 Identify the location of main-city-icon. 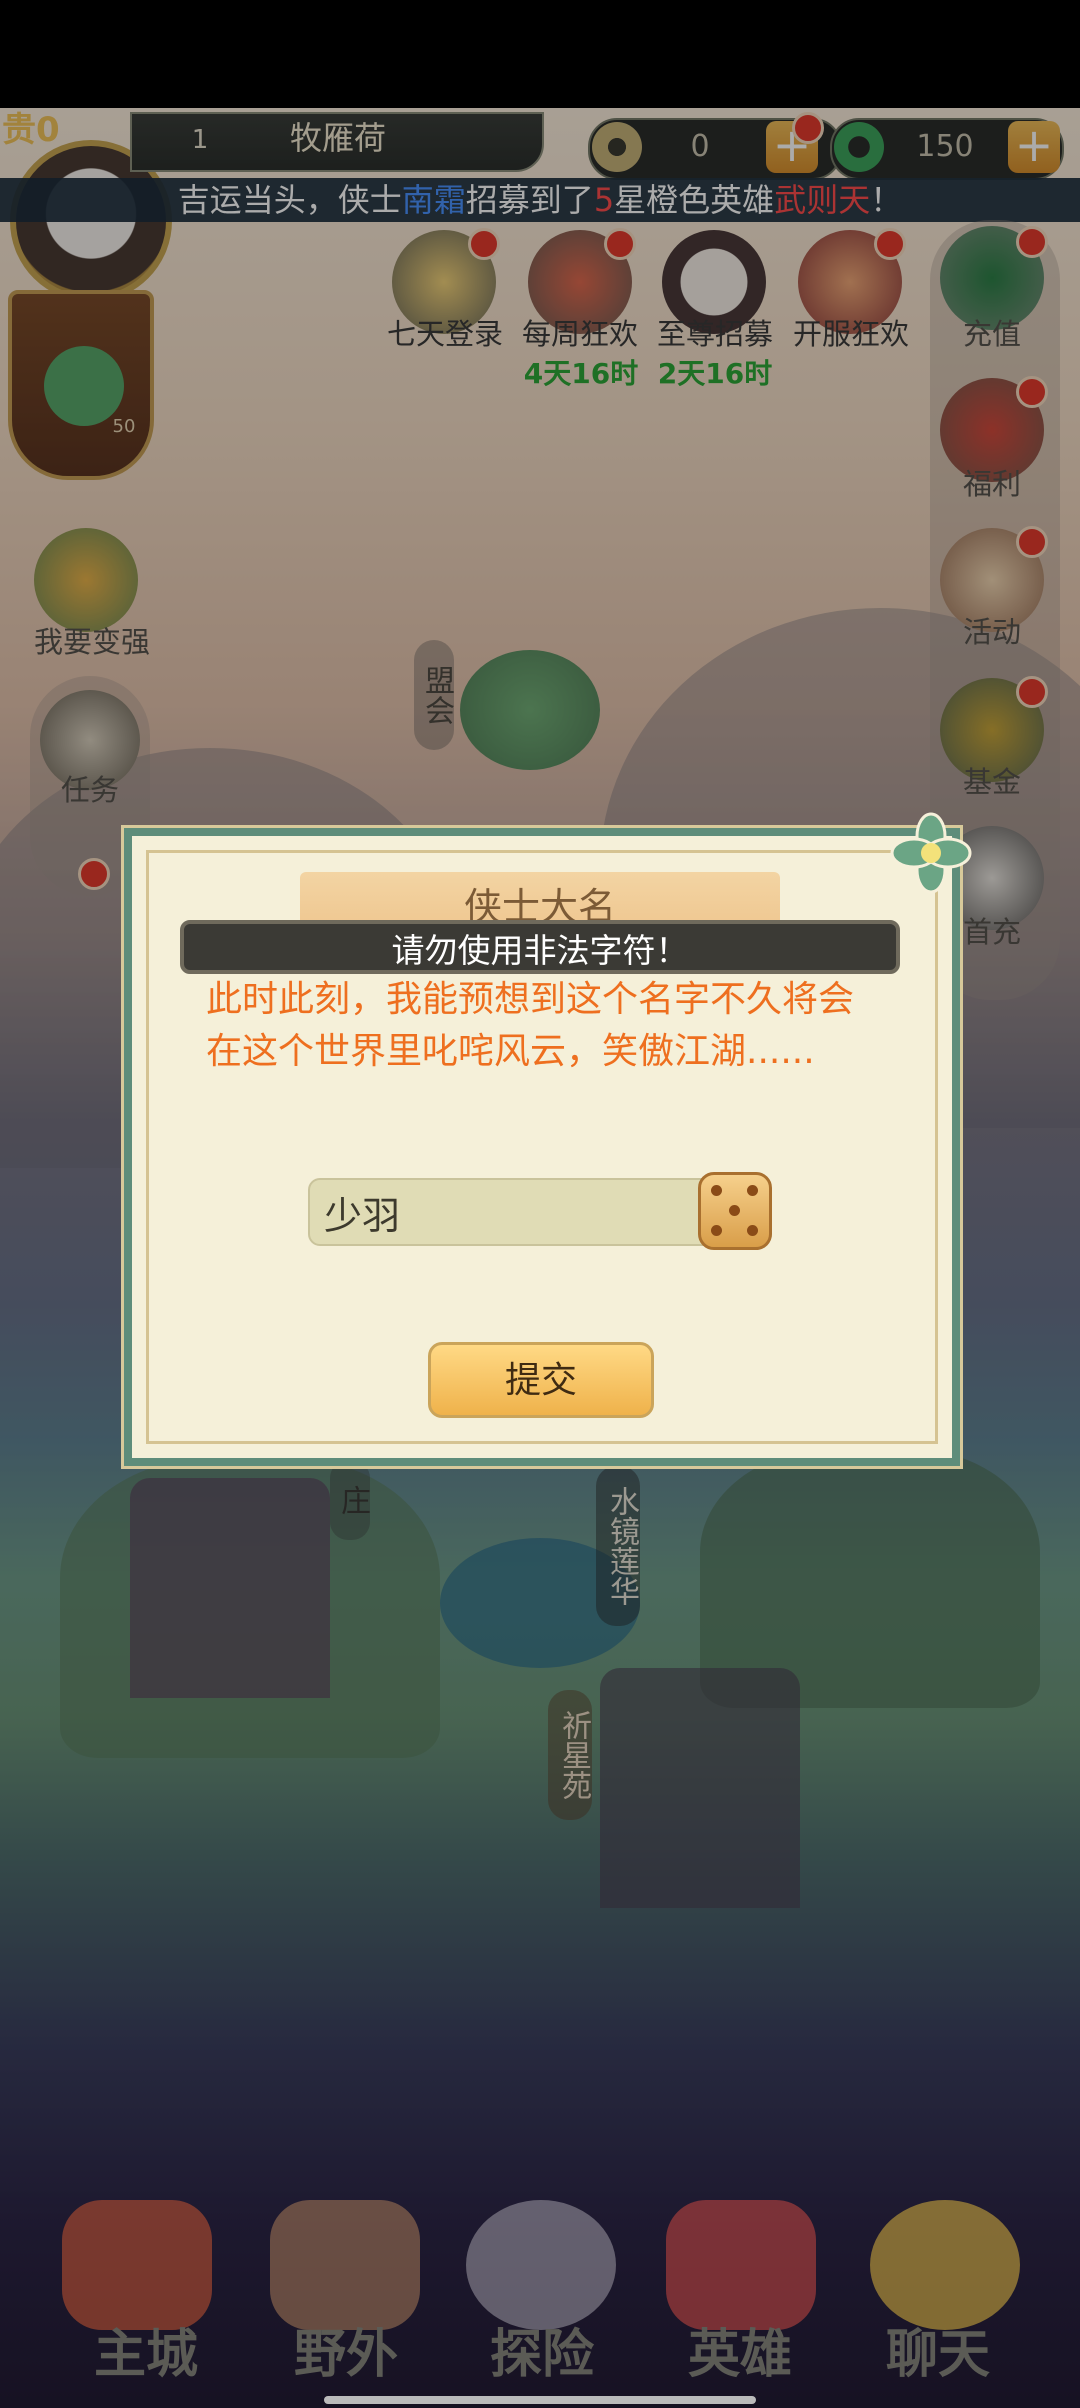
(137, 2265).